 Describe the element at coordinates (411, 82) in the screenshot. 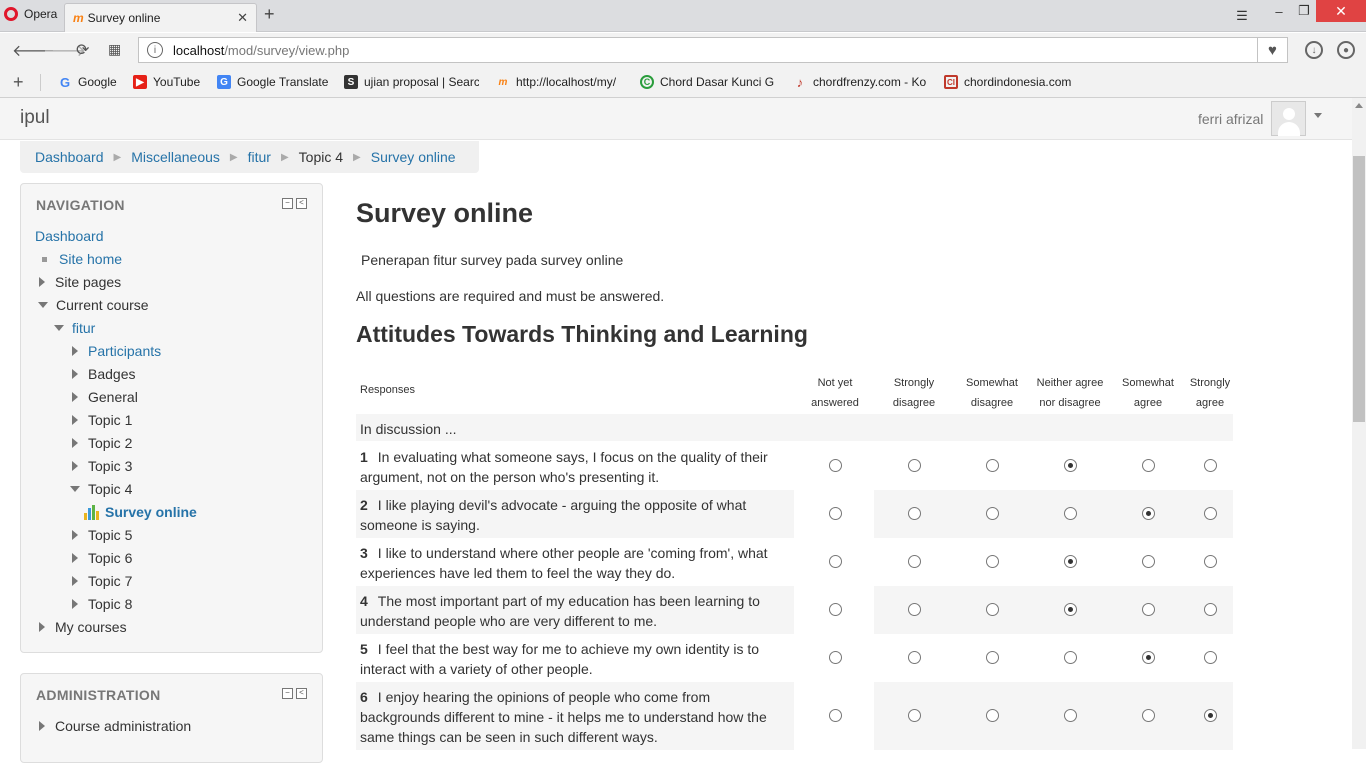

I see `bookmark-ujian-proposal: Sujian proposal | Searc` at that location.